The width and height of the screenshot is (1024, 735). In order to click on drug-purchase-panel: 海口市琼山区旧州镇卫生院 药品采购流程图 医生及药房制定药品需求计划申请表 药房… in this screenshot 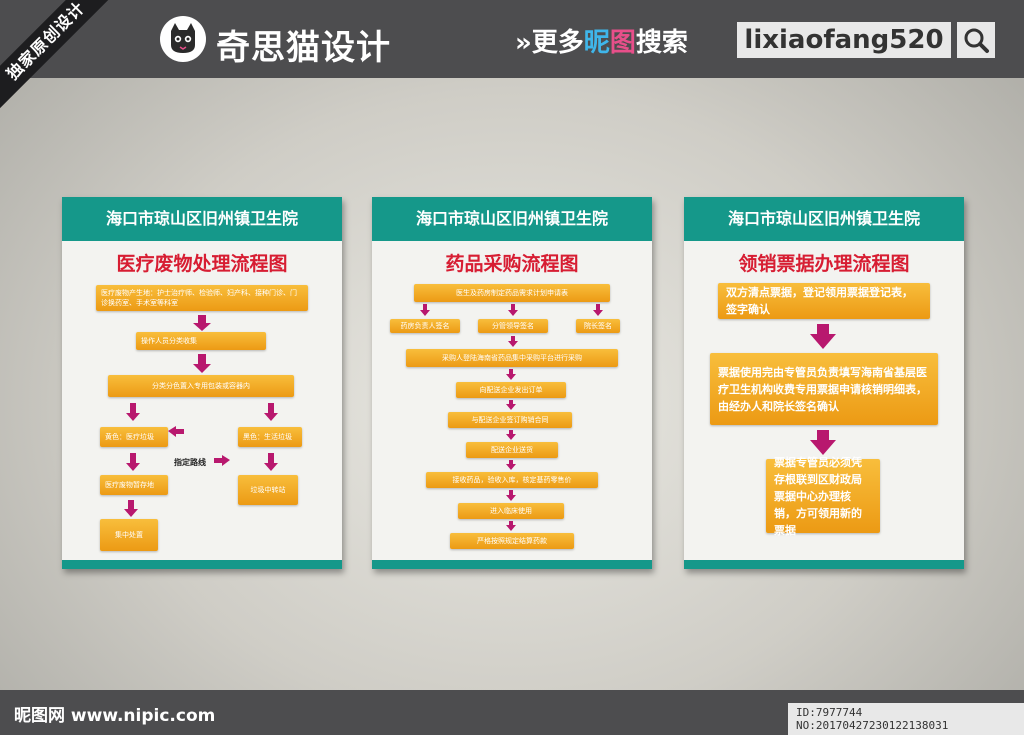, I will do `click(512, 383)`.